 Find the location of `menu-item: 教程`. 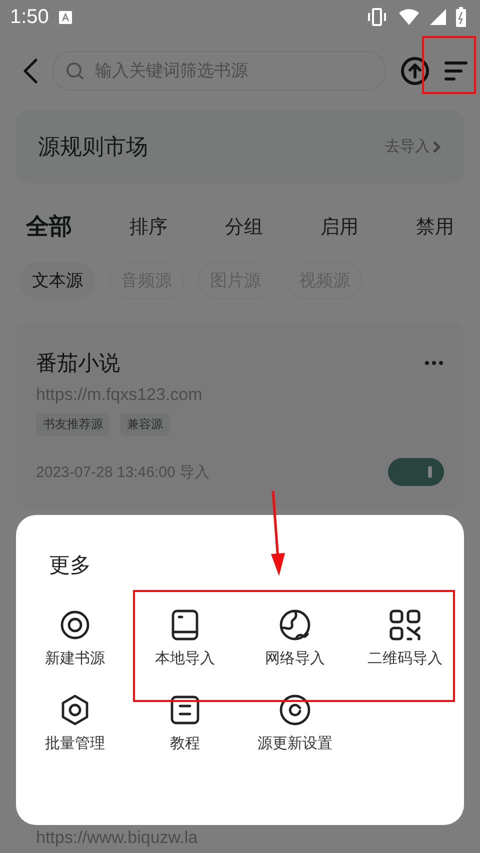

menu-item: 教程 is located at coordinates (185, 723).